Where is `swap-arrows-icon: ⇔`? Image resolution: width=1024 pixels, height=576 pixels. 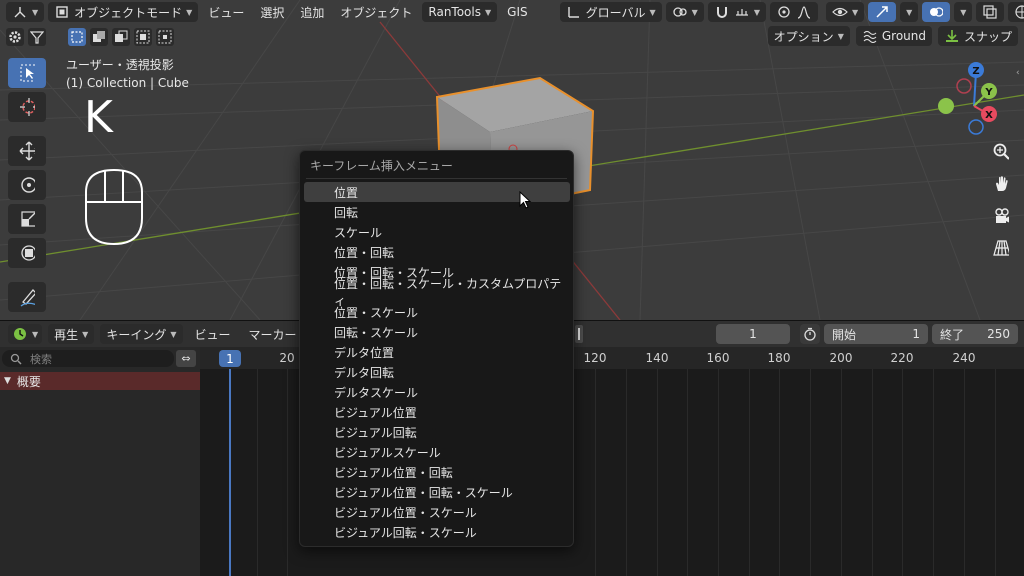
swap-arrows-icon: ⇔ is located at coordinates (186, 358).